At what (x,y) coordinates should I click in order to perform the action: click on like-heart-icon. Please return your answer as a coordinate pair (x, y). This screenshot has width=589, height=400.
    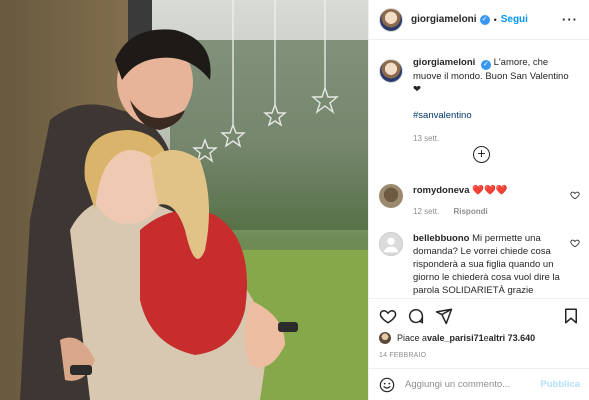
    Looking at the image, I should click on (388, 316).